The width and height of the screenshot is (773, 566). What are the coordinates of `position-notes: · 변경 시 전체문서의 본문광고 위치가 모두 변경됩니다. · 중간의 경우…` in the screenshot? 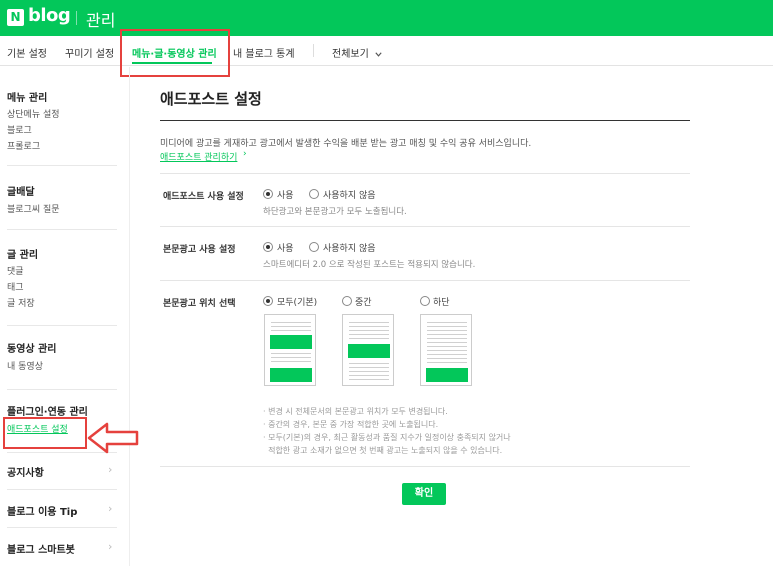 It's located at (387, 431).